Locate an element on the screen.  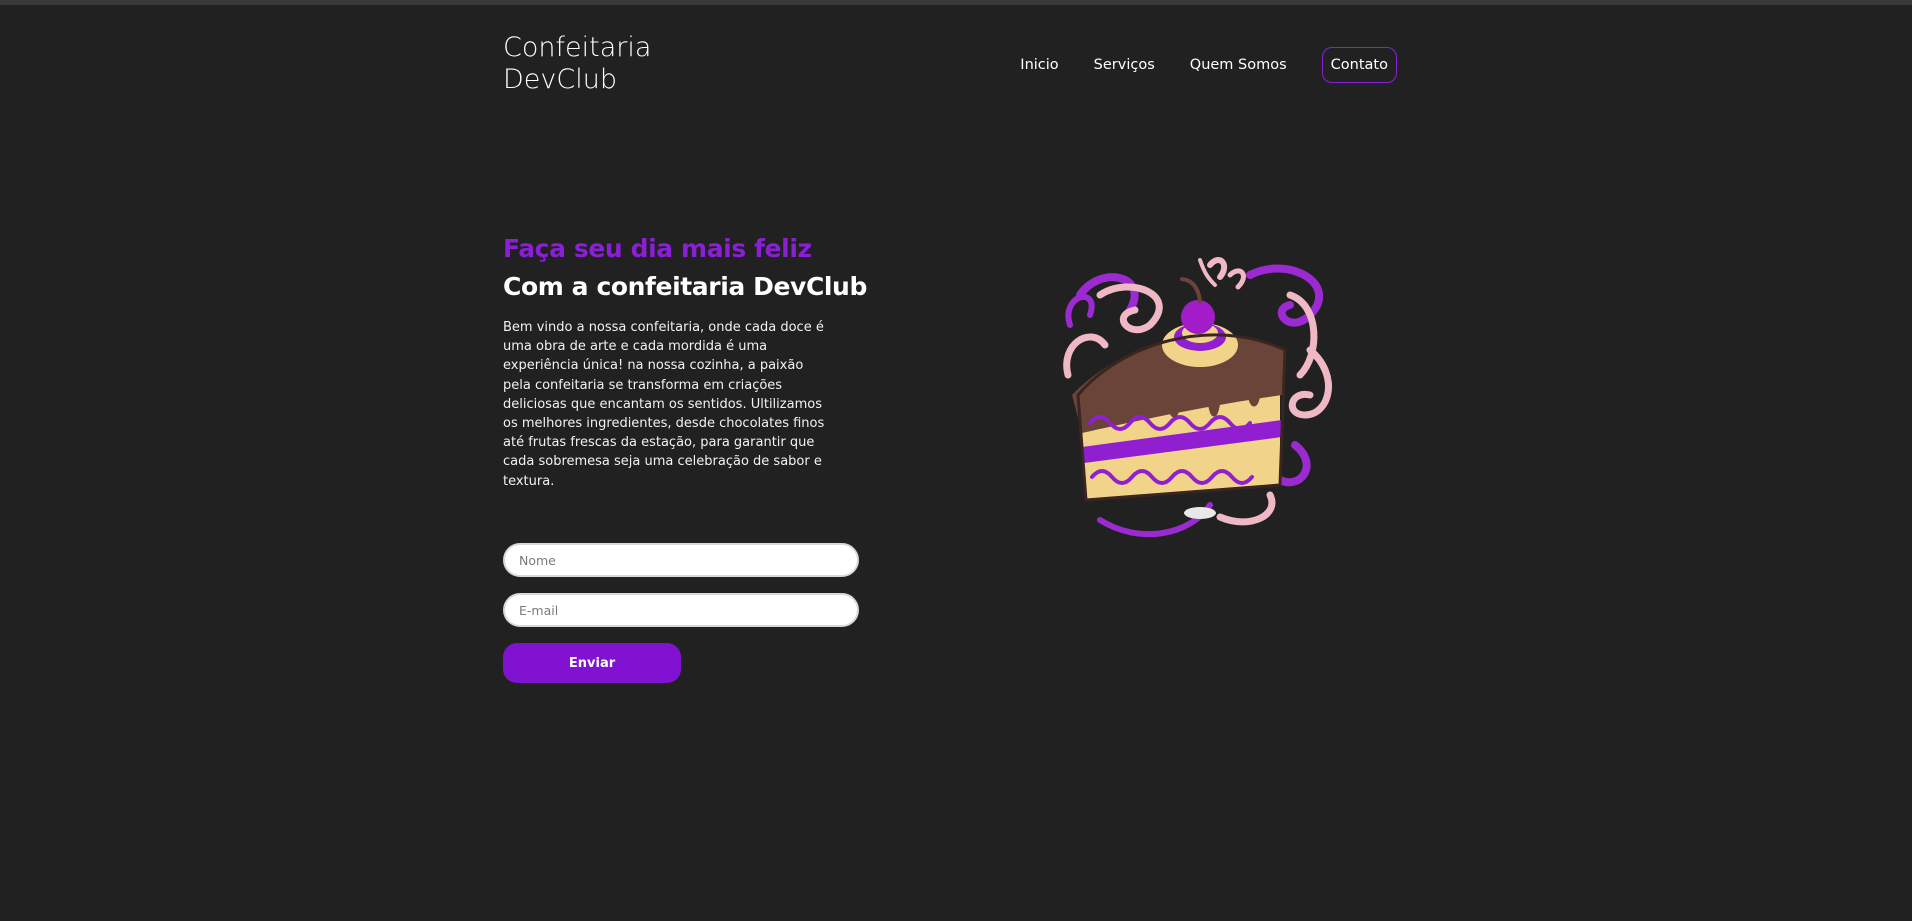
nav-link-inicio: Inicio is located at coordinates (1039, 65).